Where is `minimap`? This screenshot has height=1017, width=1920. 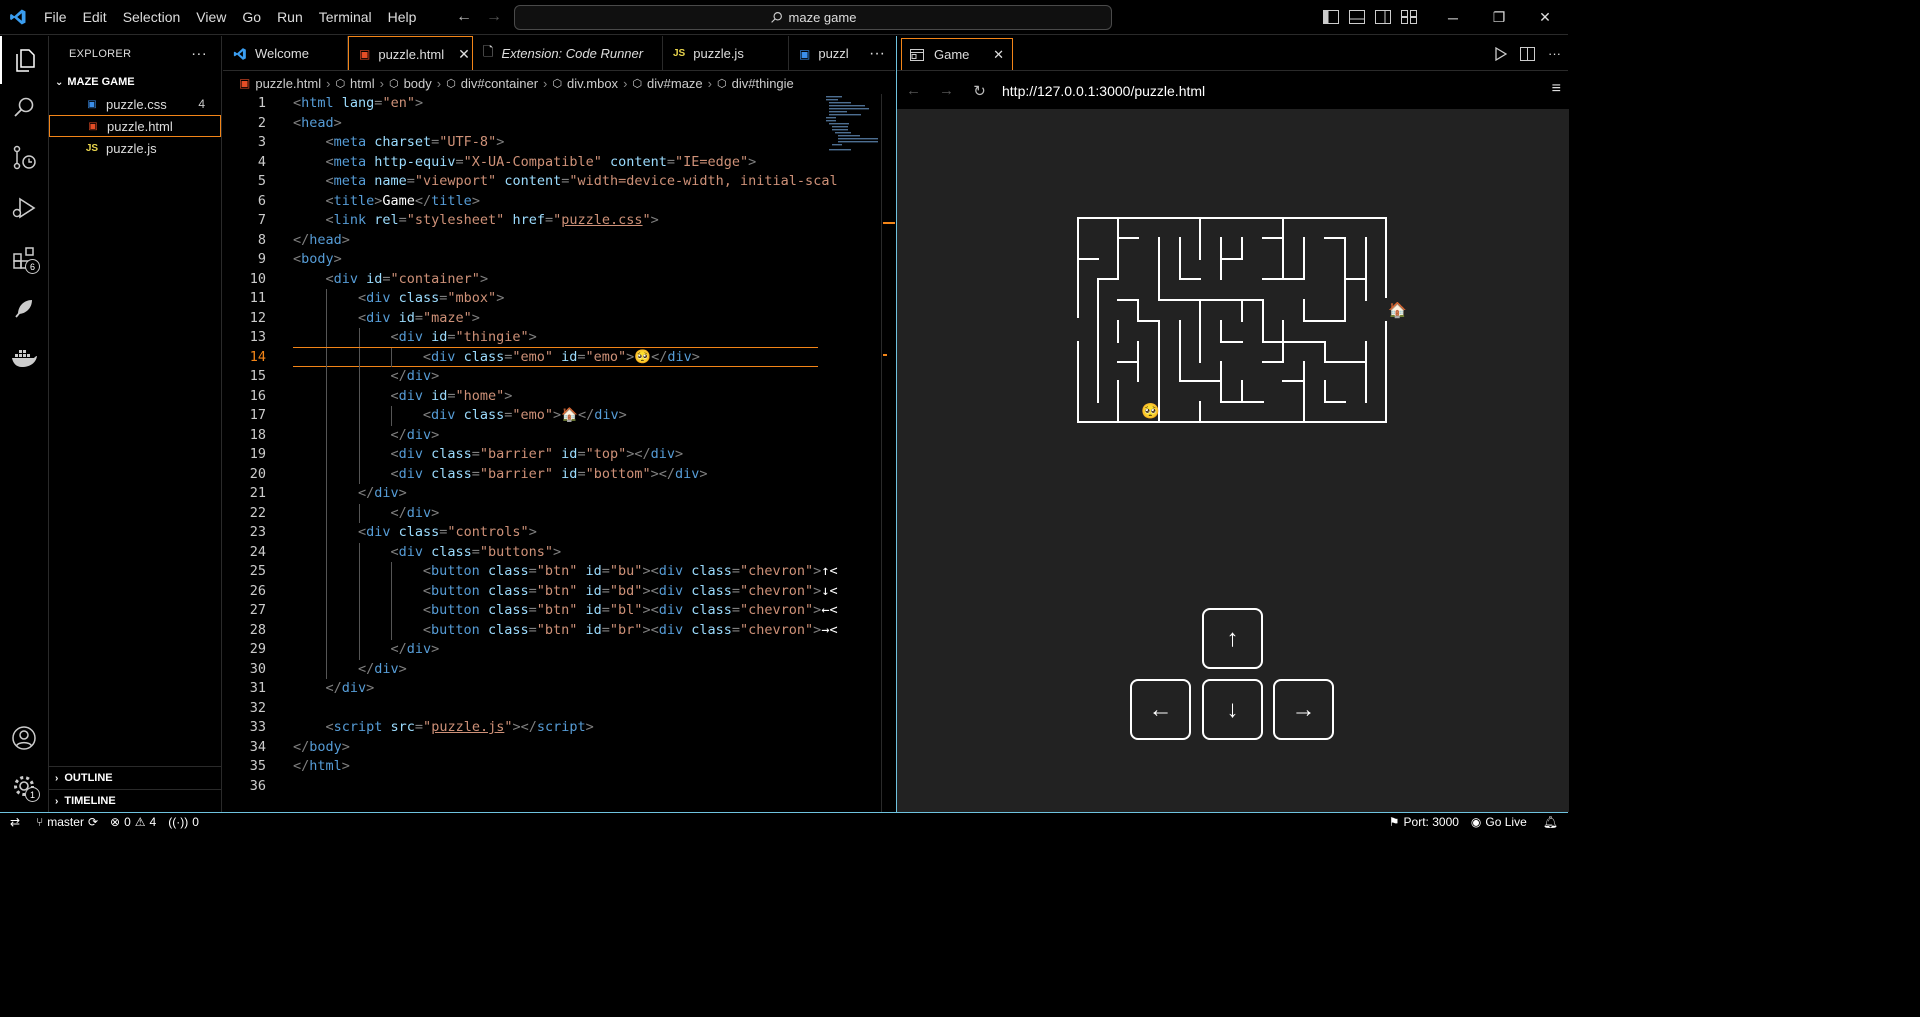
minimap is located at coordinates (853, 124).